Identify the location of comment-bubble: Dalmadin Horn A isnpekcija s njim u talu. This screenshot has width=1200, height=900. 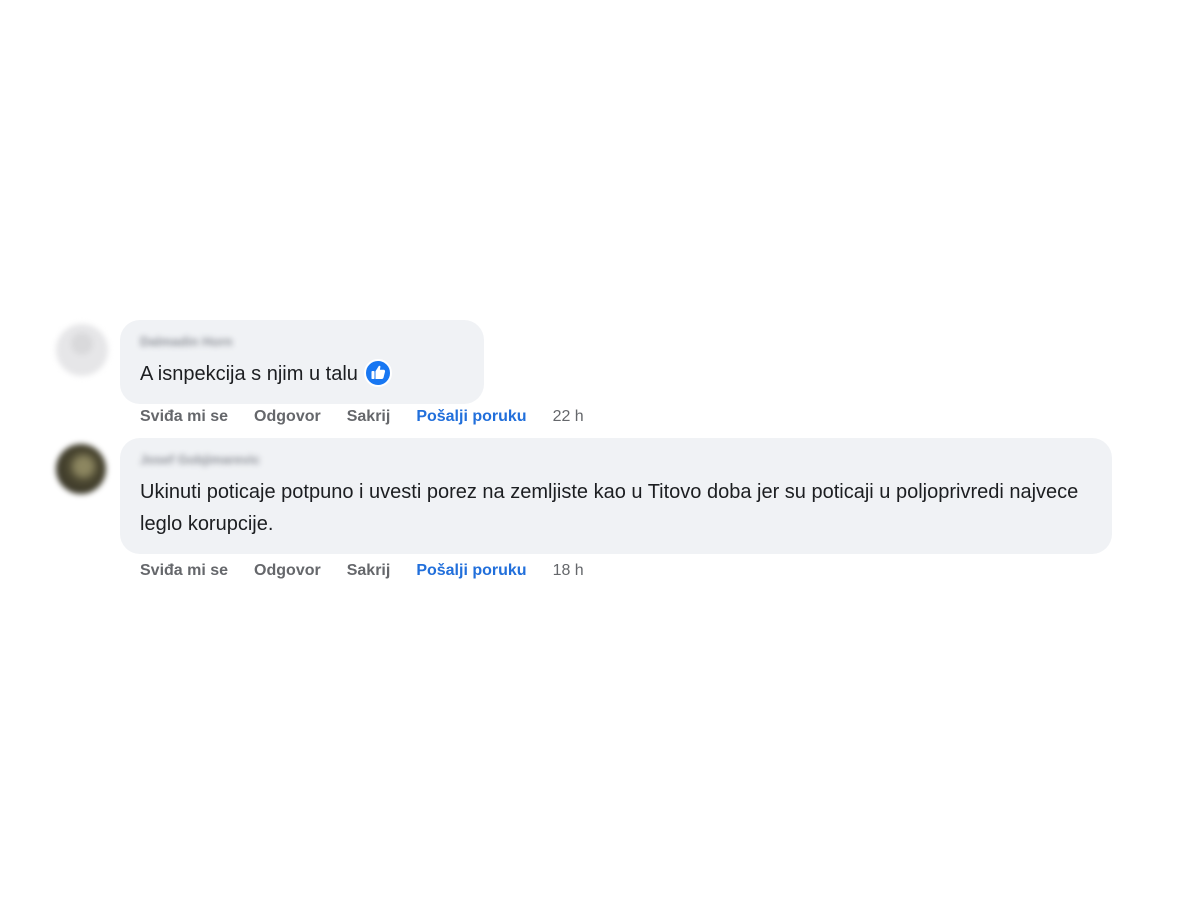
(302, 362).